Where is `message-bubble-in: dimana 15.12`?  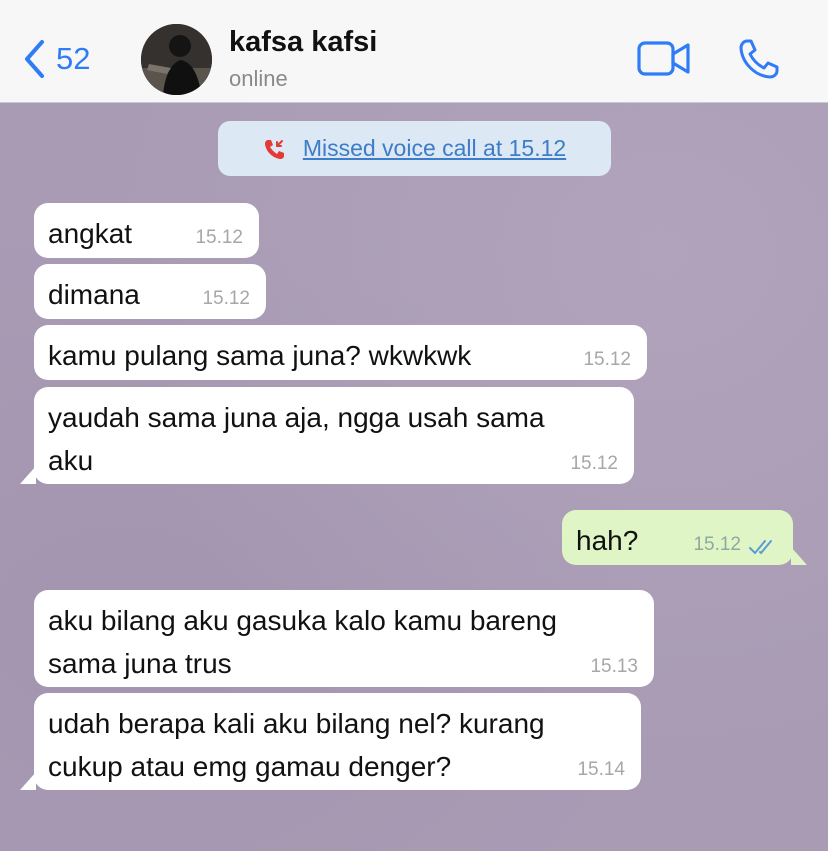 message-bubble-in: dimana 15.12 is located at coordinates (150, 291).